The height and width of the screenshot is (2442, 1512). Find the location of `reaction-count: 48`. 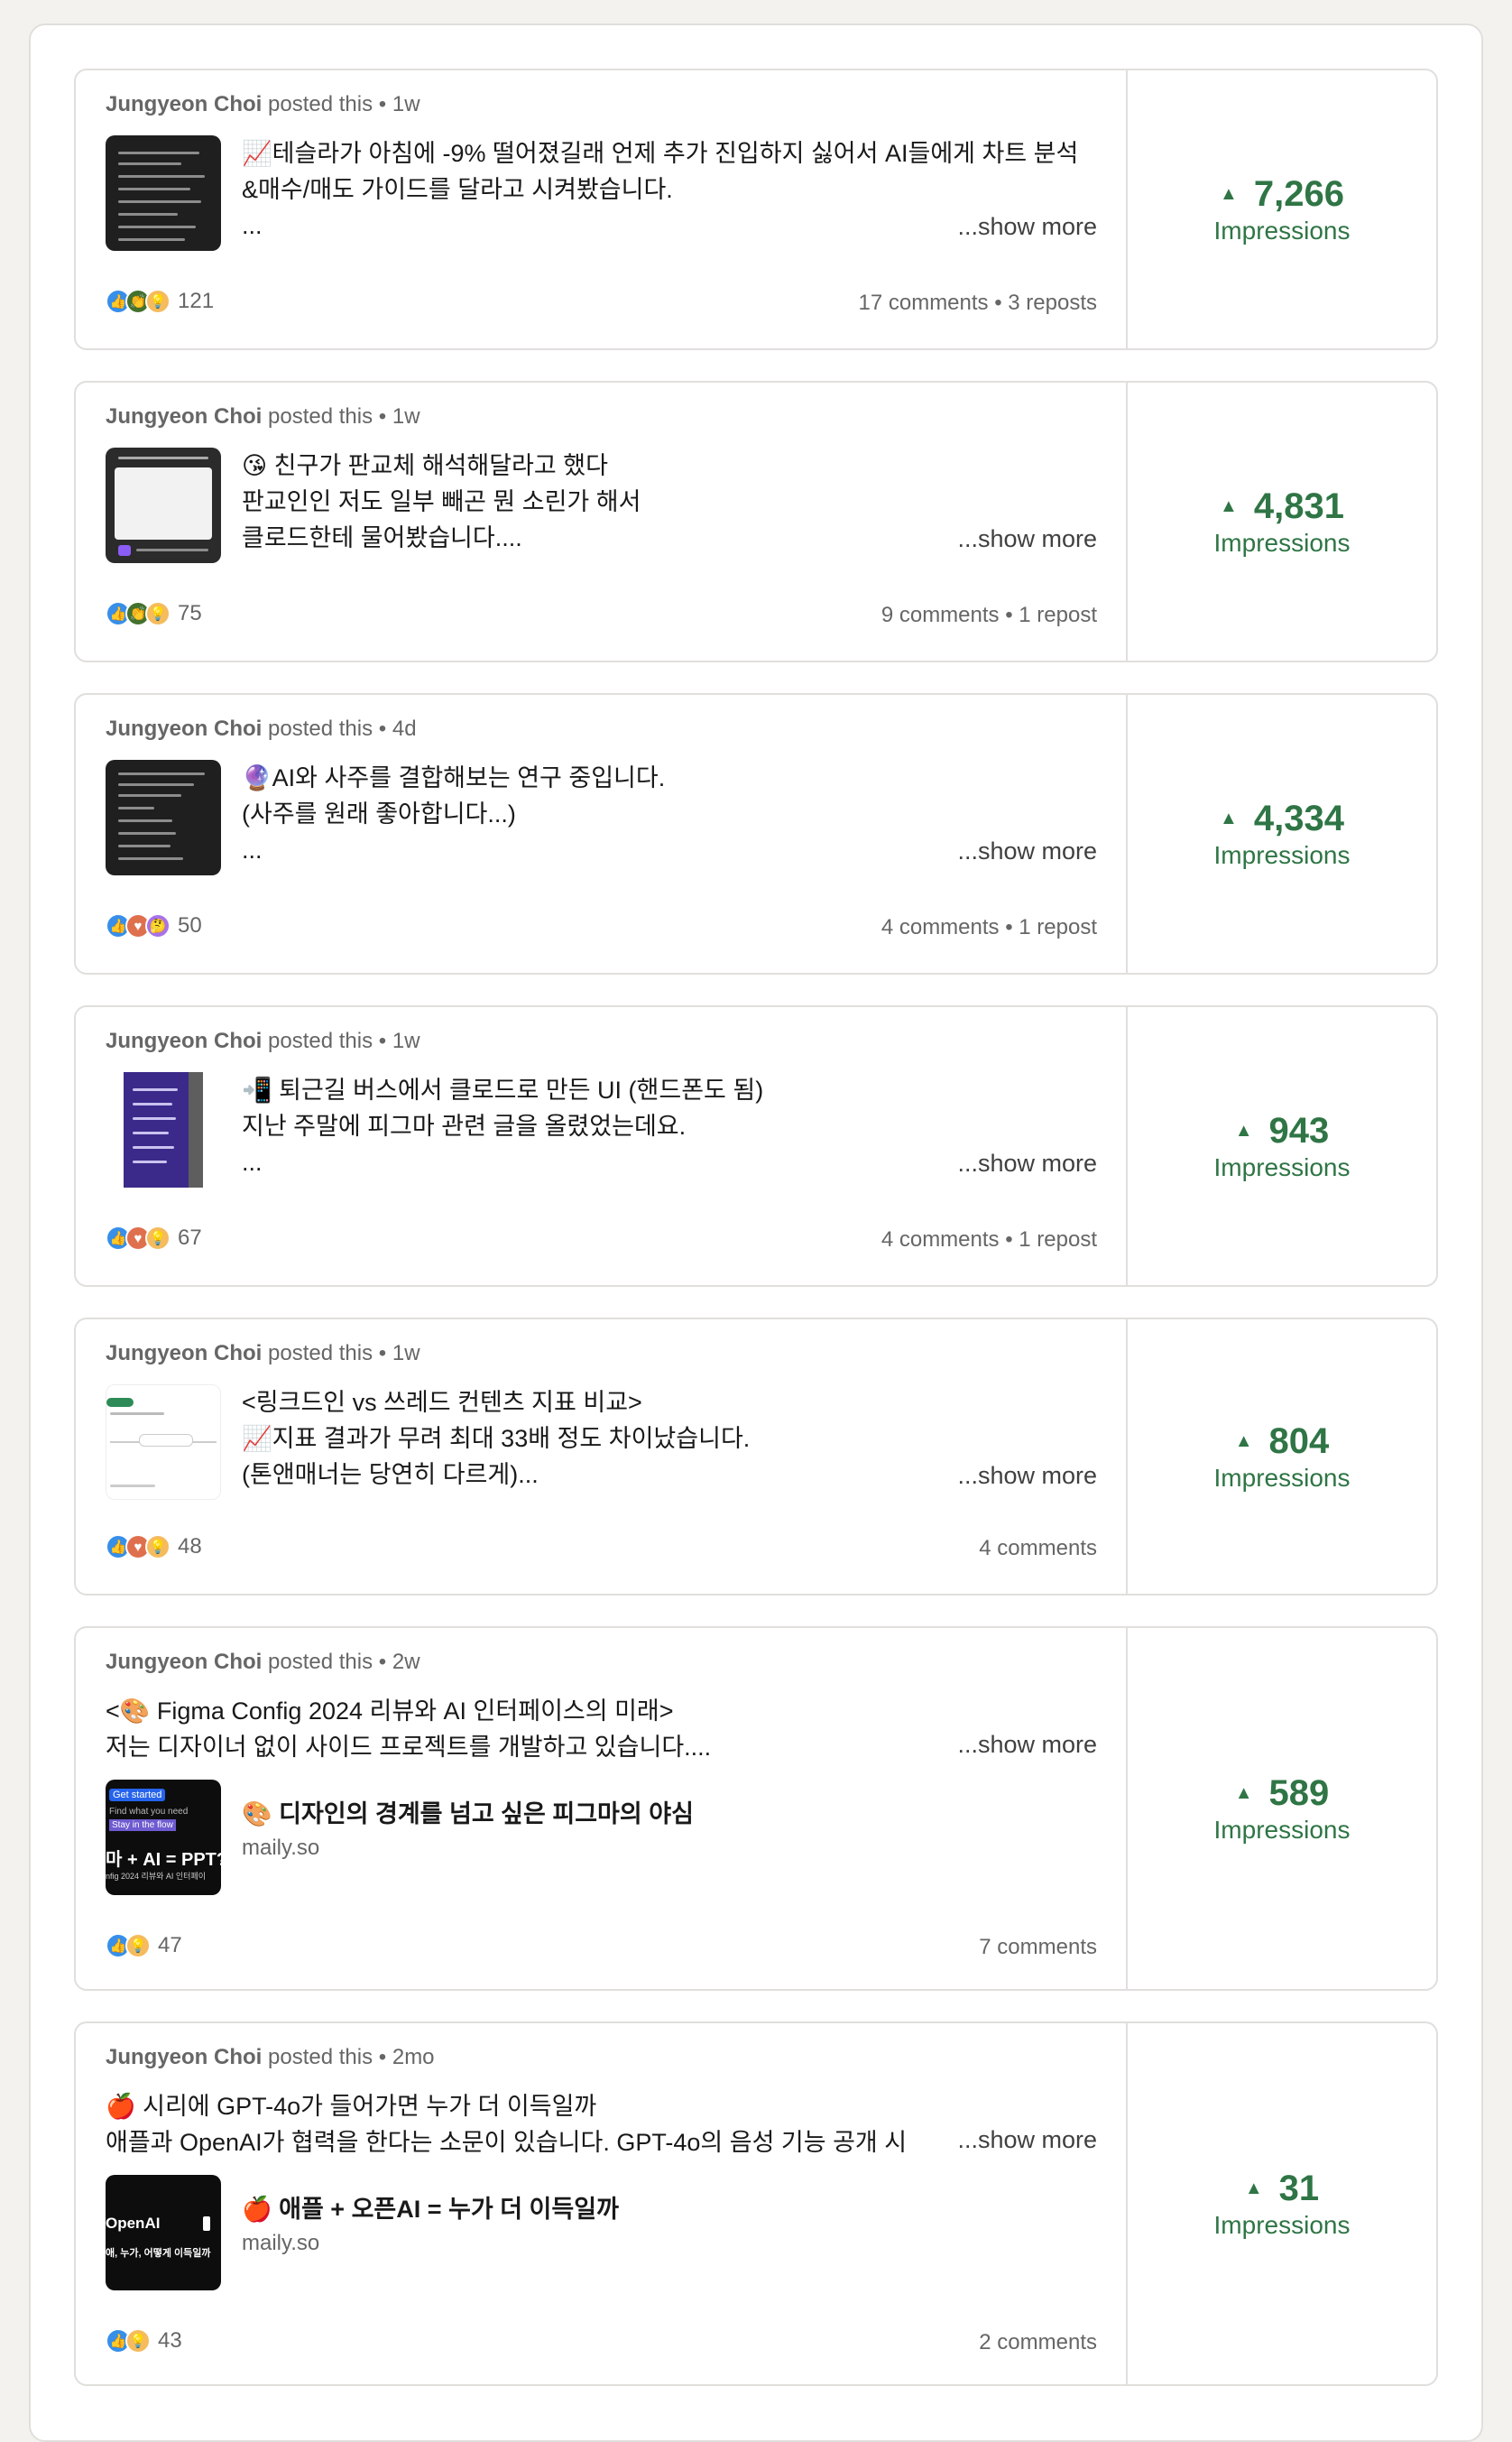

reaction-count: 48 is located at coordinates (190, 1546).